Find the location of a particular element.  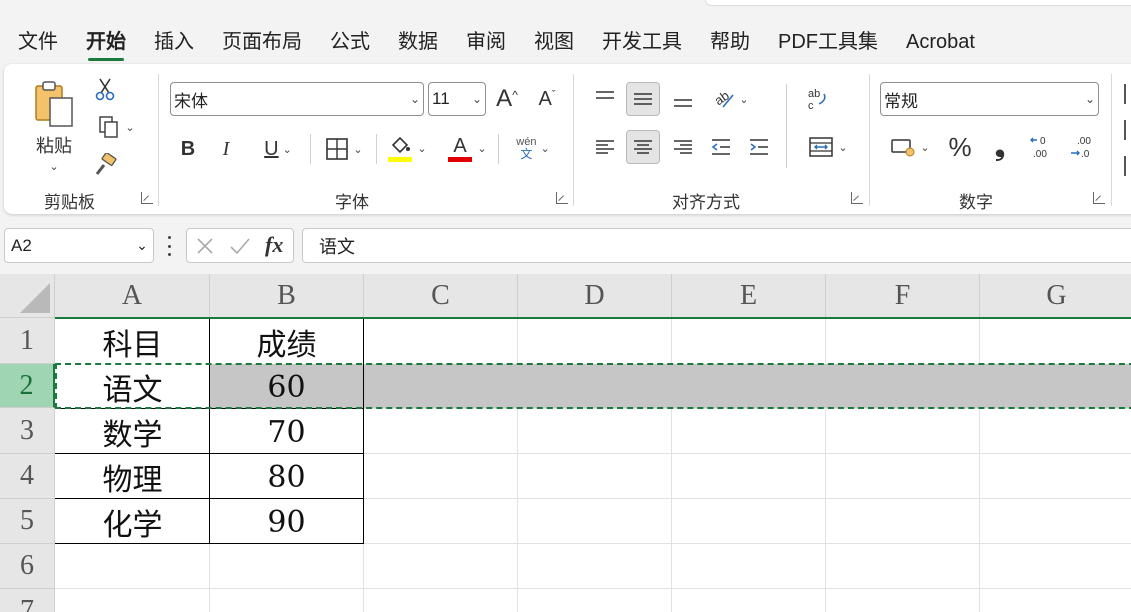

number-format-select: 常规 ⌄ is located at coordinates (989, 99).